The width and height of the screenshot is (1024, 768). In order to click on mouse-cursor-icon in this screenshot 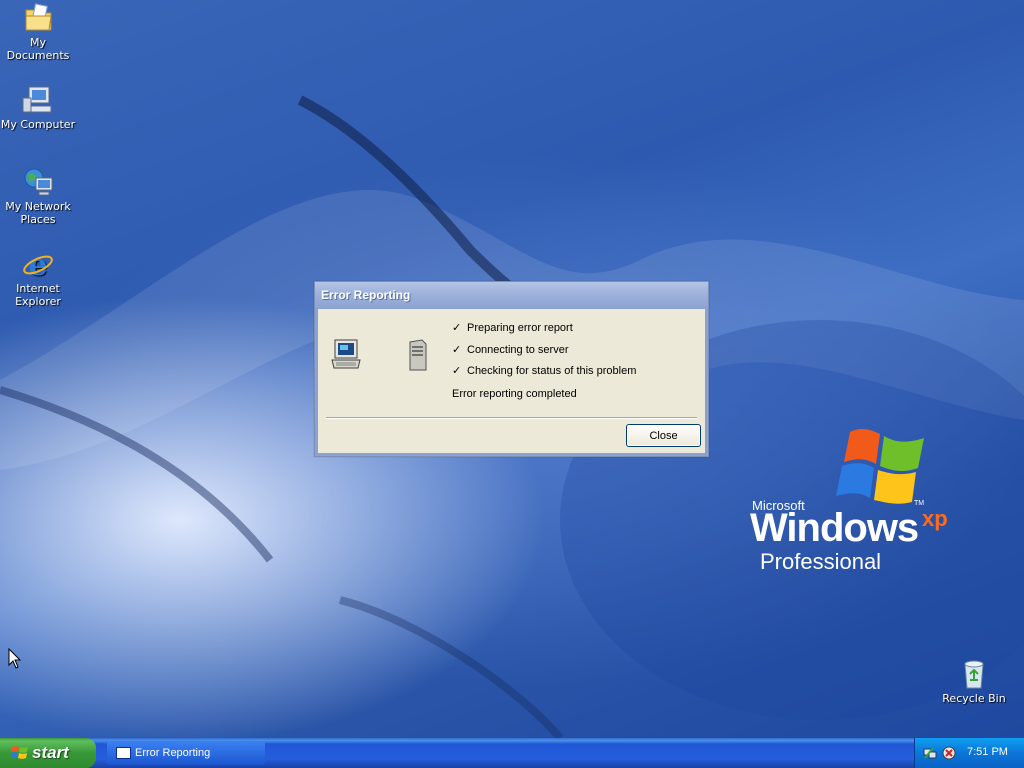, I will do `click(15, 658)`.